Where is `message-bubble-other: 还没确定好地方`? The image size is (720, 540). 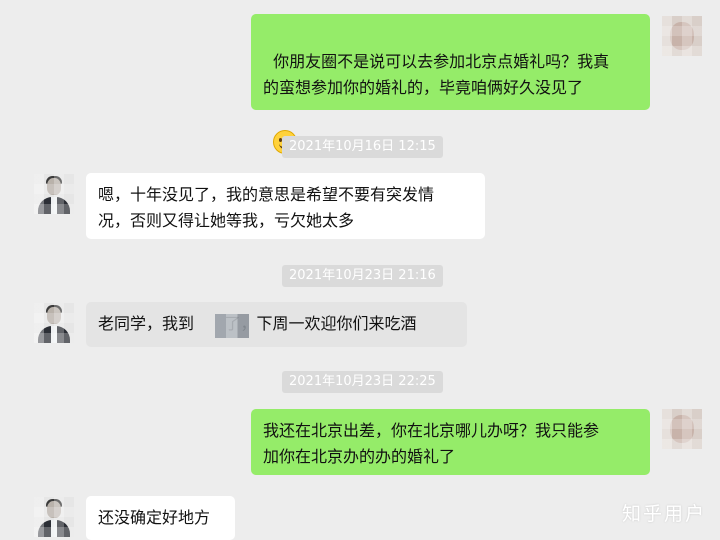 message-bubble-other: 还没确定好地方 is located at coordinates (160, 518).